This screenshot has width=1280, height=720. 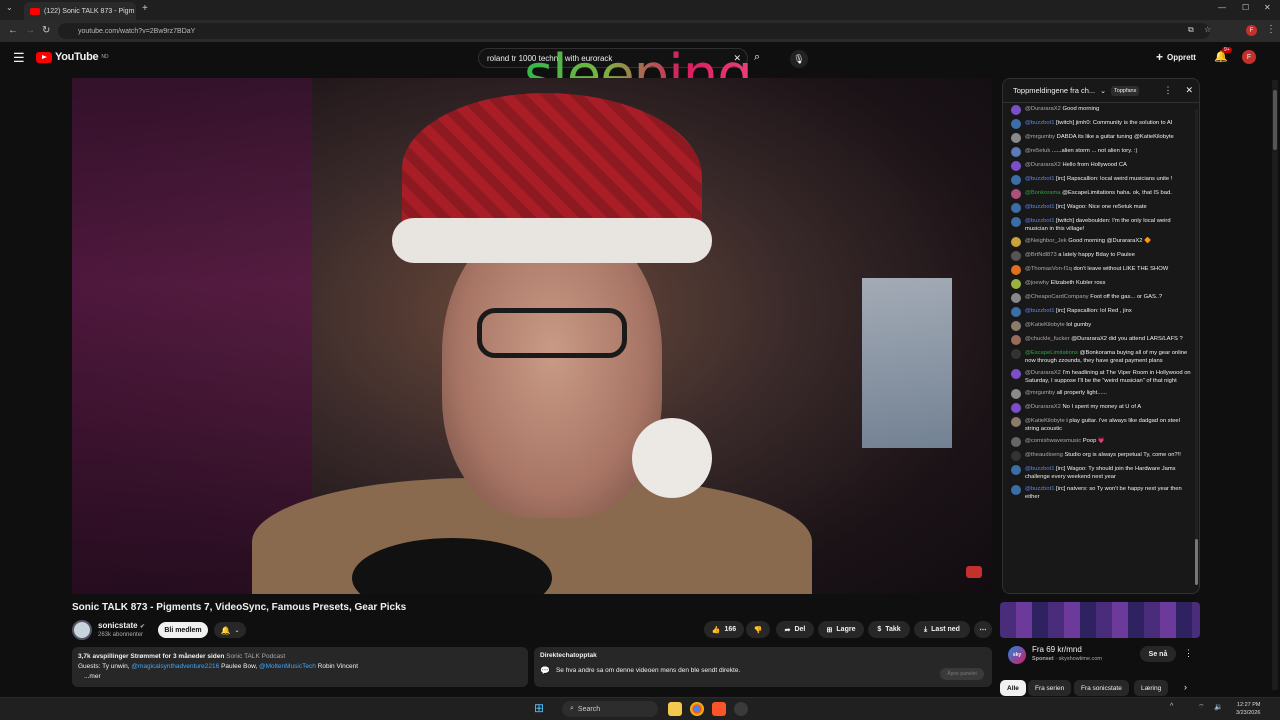 What do you see at coordinates (1275, 120) in the screenshot?
I see `page-scroll-thumb` at bounding box center [1275, 120].